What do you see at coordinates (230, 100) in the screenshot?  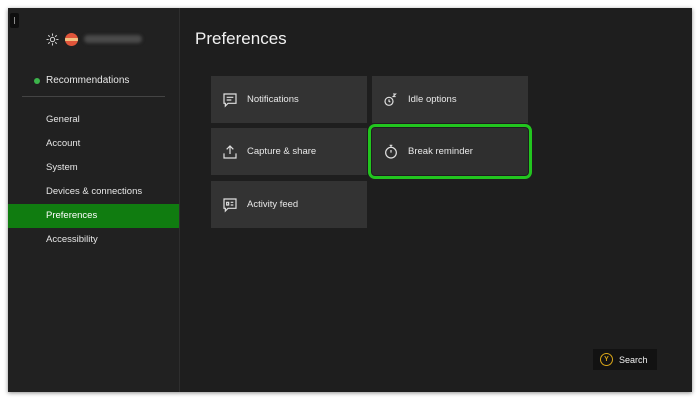 I see `notification-icon` at bounding box center [230, 100].